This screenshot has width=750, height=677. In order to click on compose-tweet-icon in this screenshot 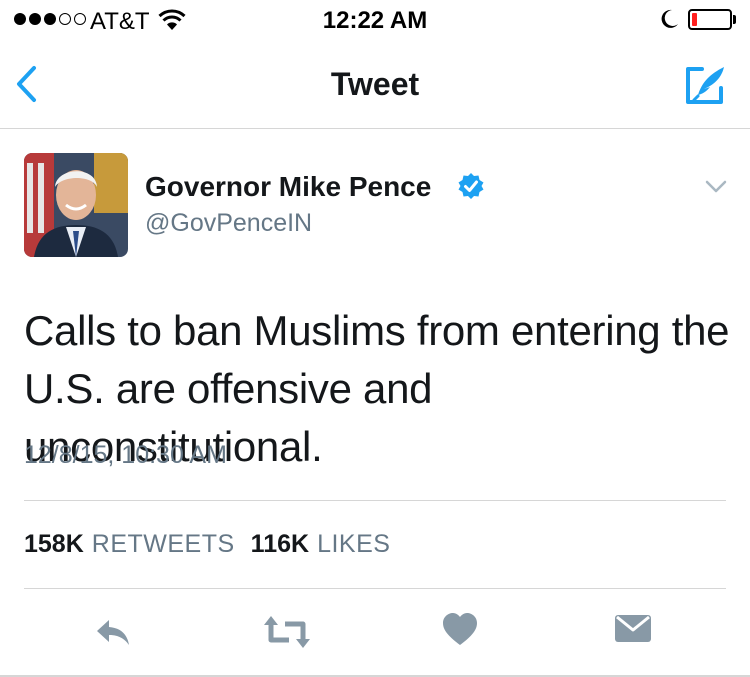, I will do `click(706, 87)`.